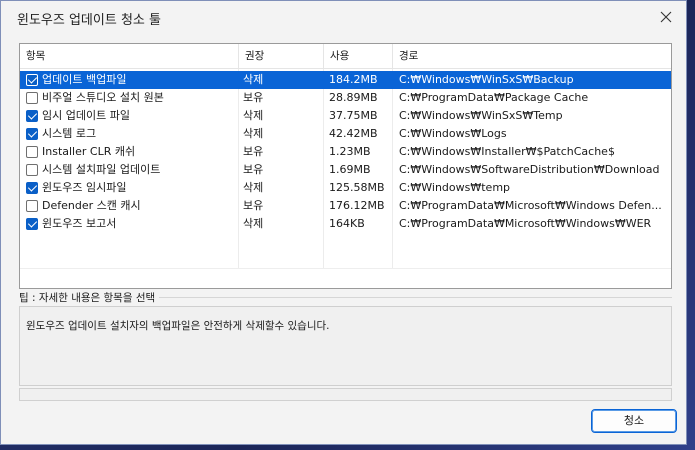 Image resolution: width=695 pixels, height=450 pixels. I want to click on item-size: 1.69MB, so click(350, 169).